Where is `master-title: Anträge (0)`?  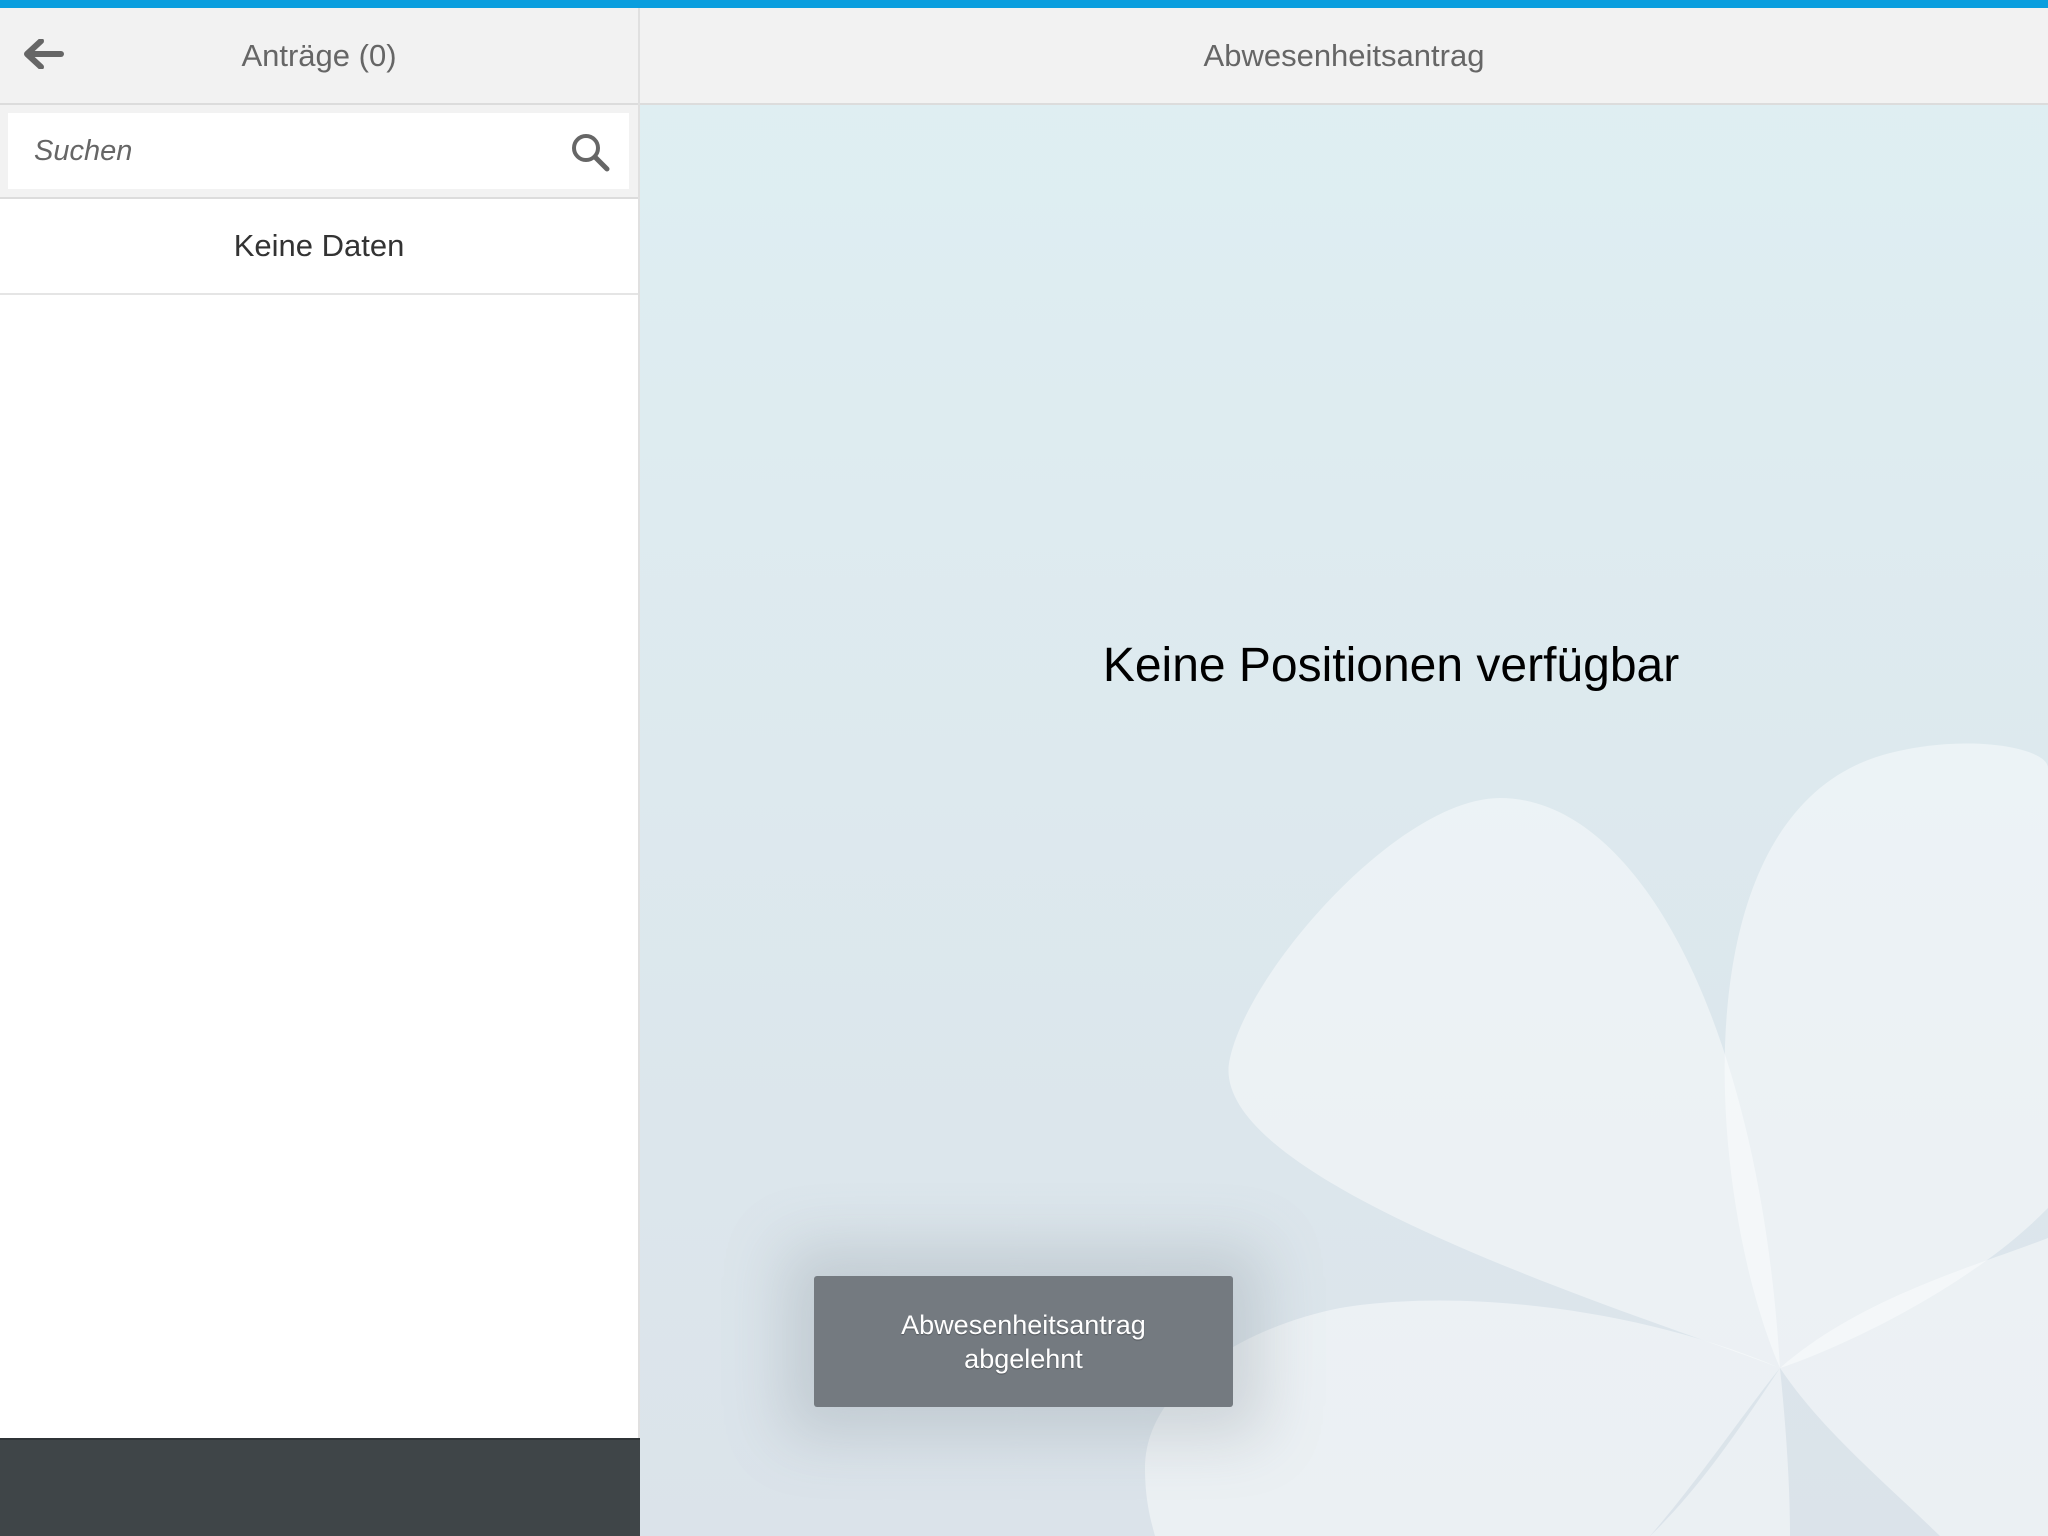 master-title: Anträge (0) is located at coordinates (319, 55).